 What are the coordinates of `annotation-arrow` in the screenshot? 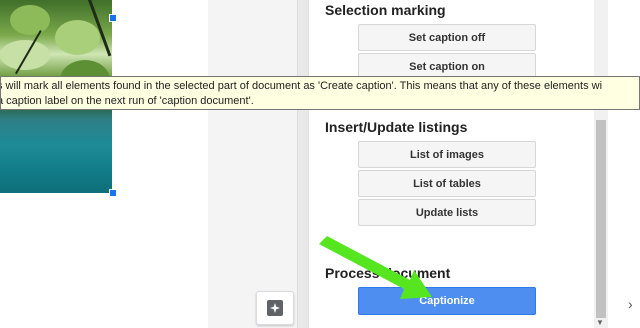 It's located at (375, 267).